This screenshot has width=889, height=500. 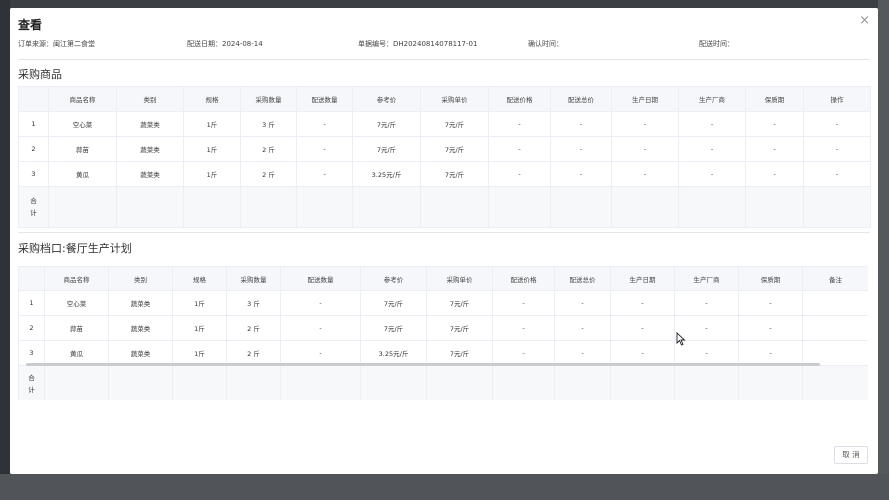 I want to click on col-header-delivery-qty: 配送数量, so click(x=324, y=99).